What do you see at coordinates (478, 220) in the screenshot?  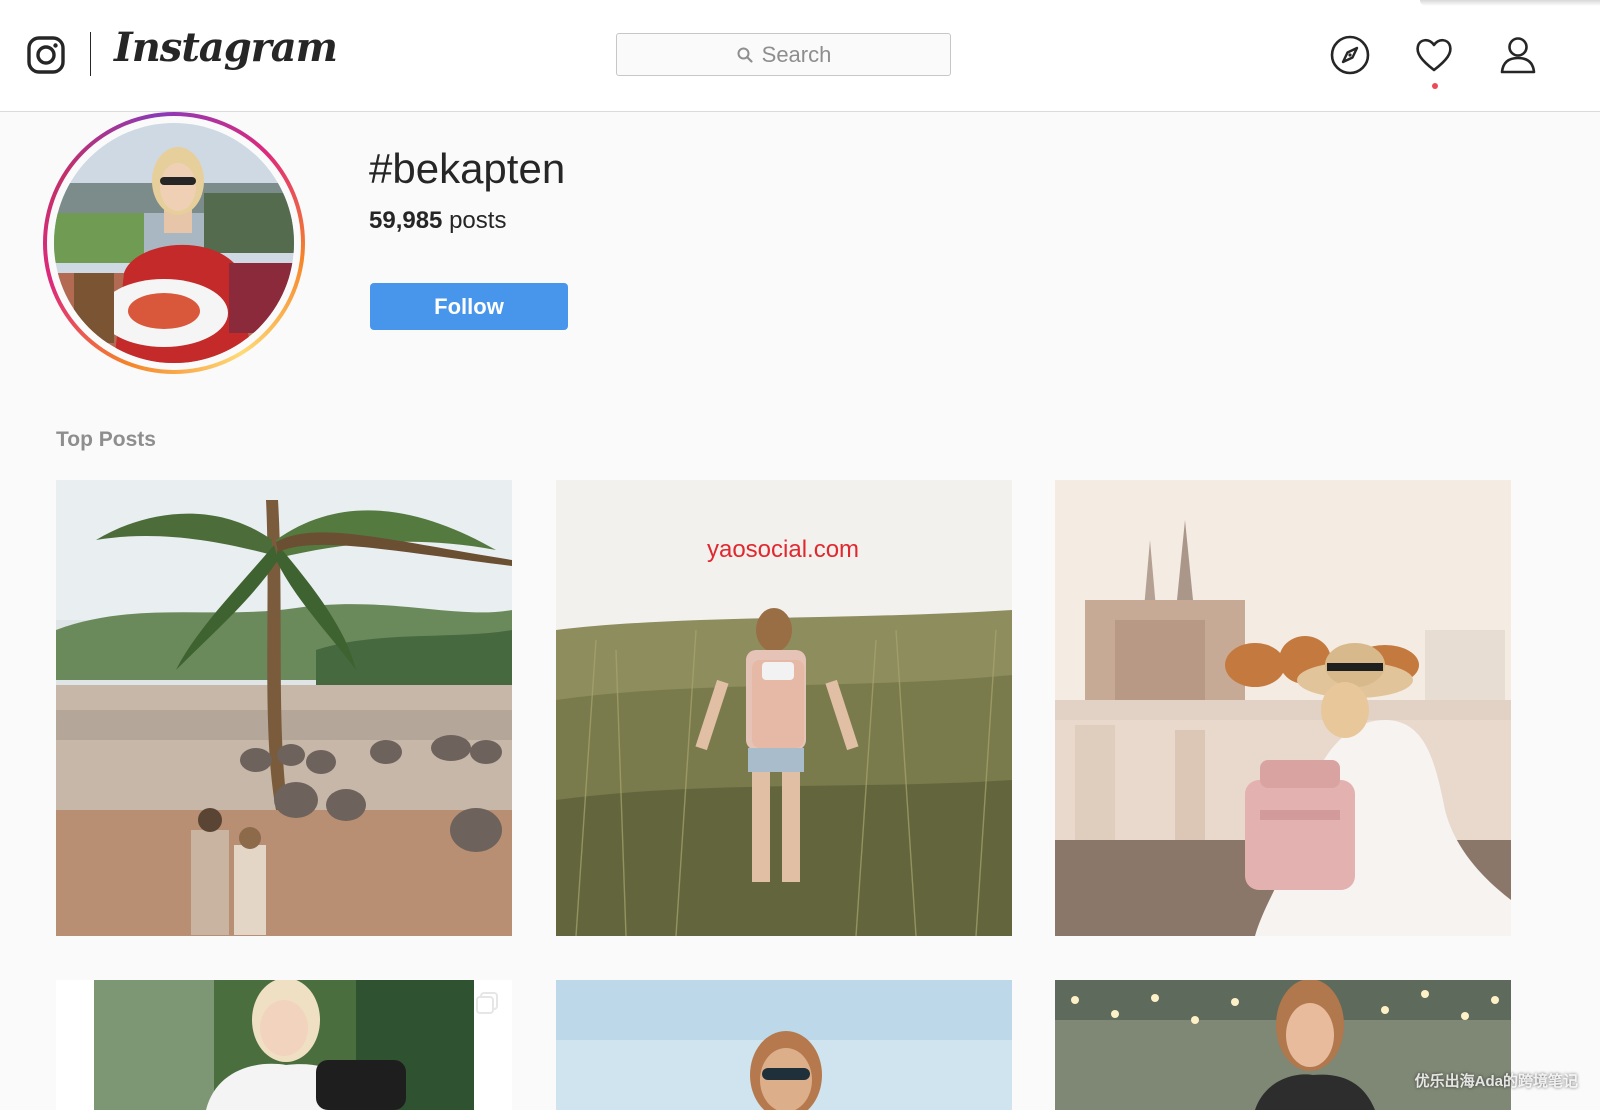 I see `post-count-suffix: posts` at bounding box center [478, 220].